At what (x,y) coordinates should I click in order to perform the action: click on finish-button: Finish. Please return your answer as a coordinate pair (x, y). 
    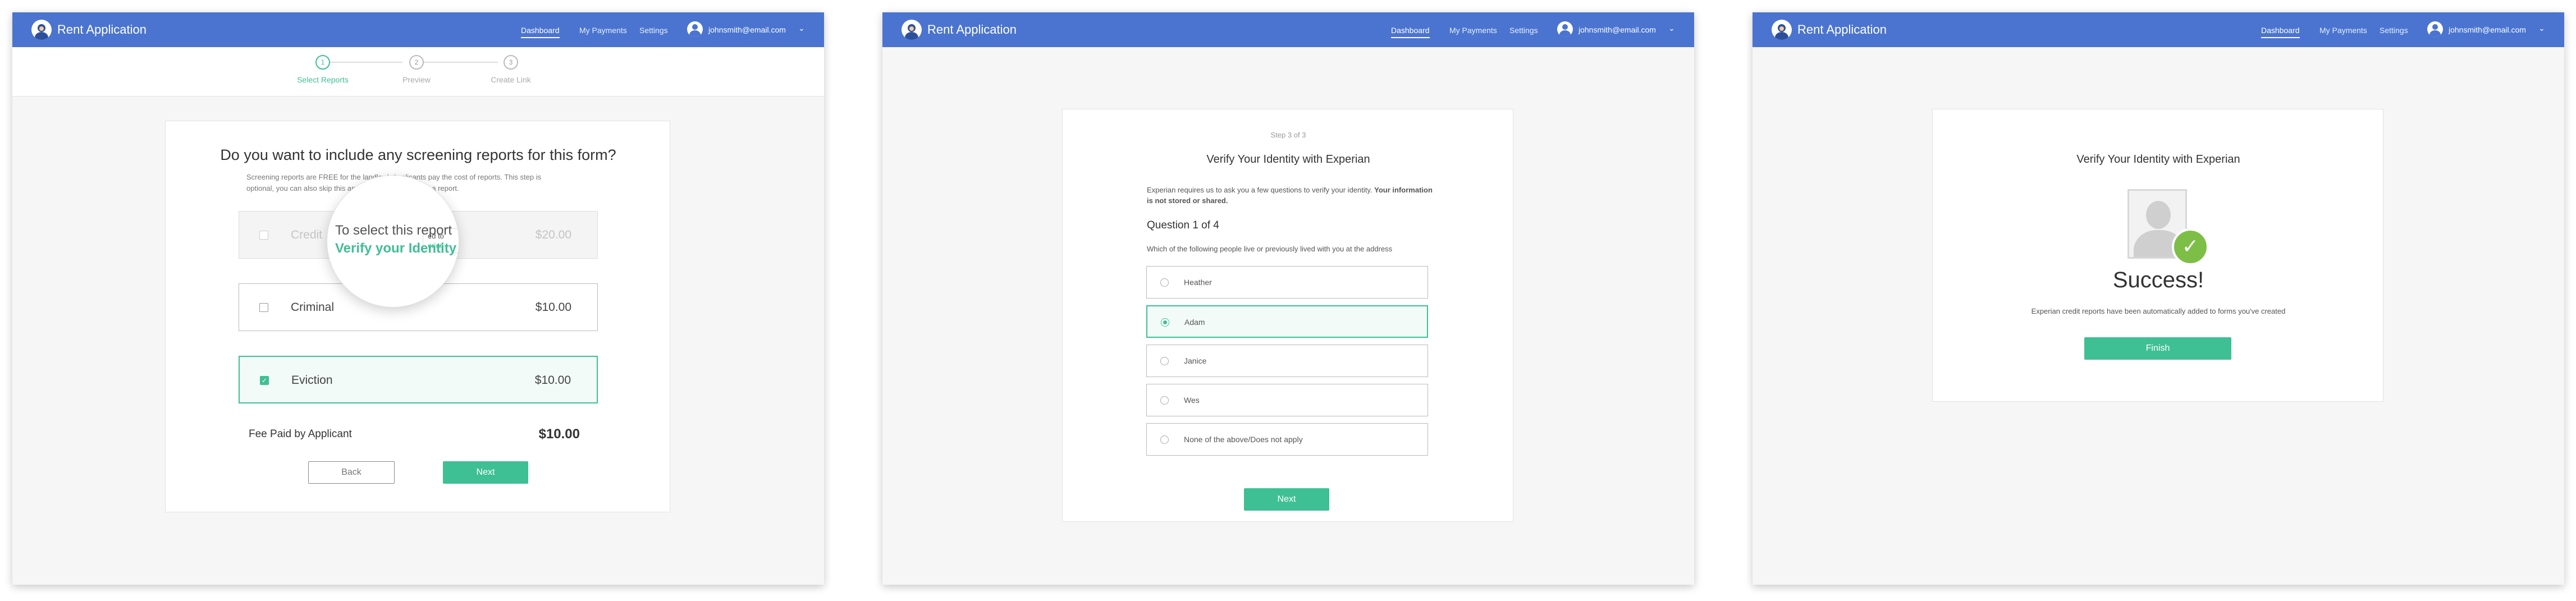
    Looking at the image, I should click on (2157, 348).